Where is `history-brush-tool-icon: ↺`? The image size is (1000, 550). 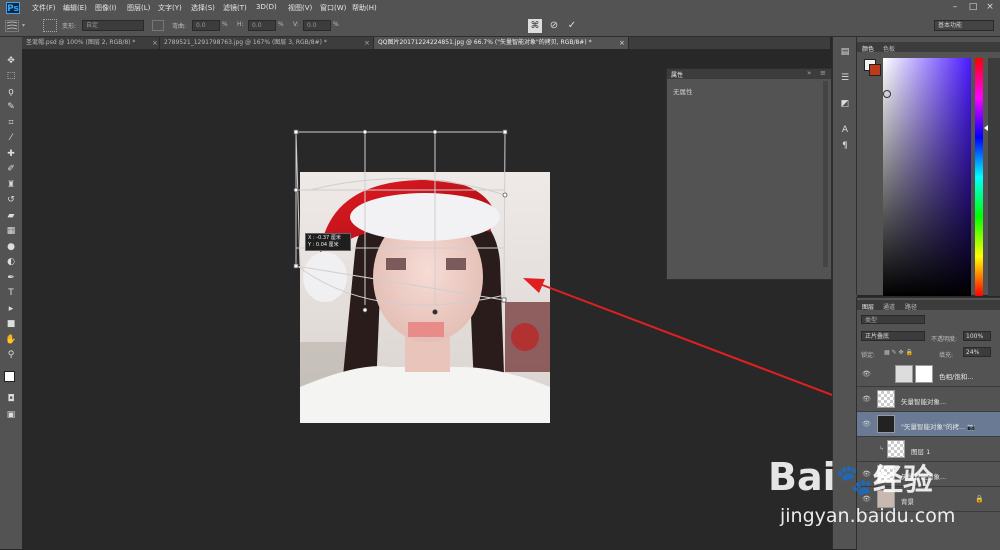 history-brush-tool-icon: ↺ is located at coordinates (11, 200).